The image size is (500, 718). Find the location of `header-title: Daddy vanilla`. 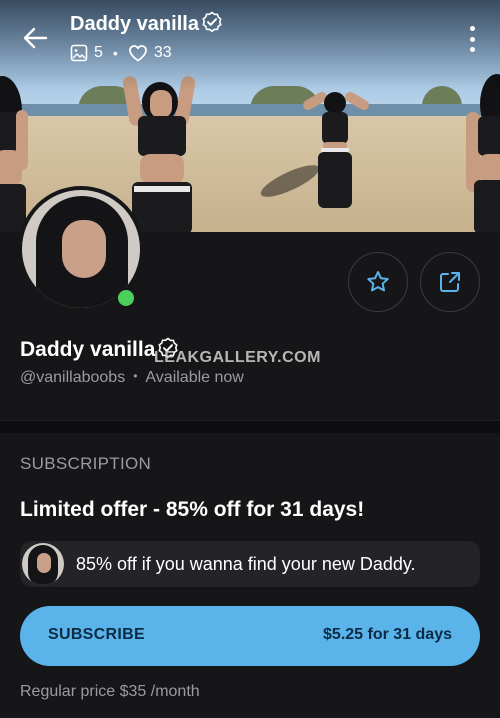

header-title: Daddy vanilla is located at coordinates (146, 23).